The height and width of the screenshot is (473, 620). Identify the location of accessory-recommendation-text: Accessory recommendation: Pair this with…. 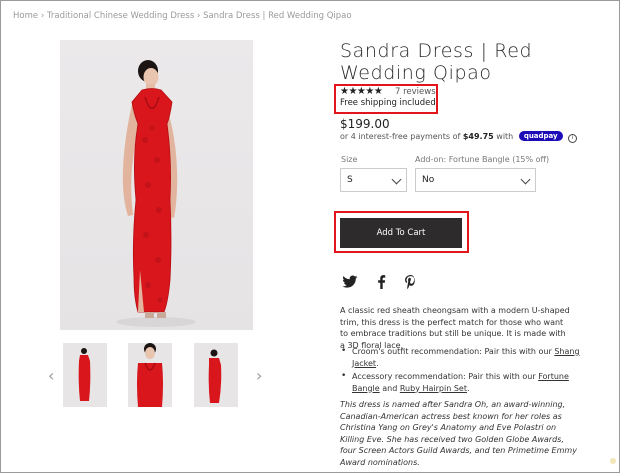
(444, 376).